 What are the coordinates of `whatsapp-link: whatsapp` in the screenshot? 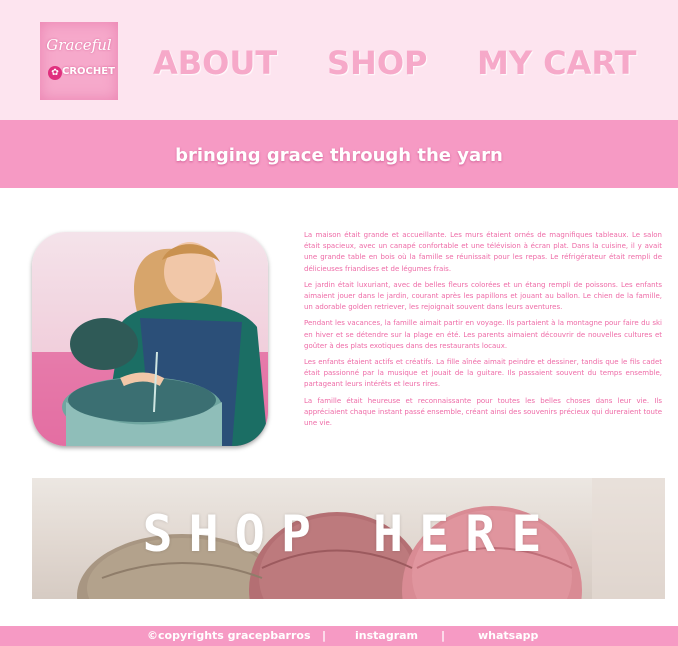 It's located at (508, 635).